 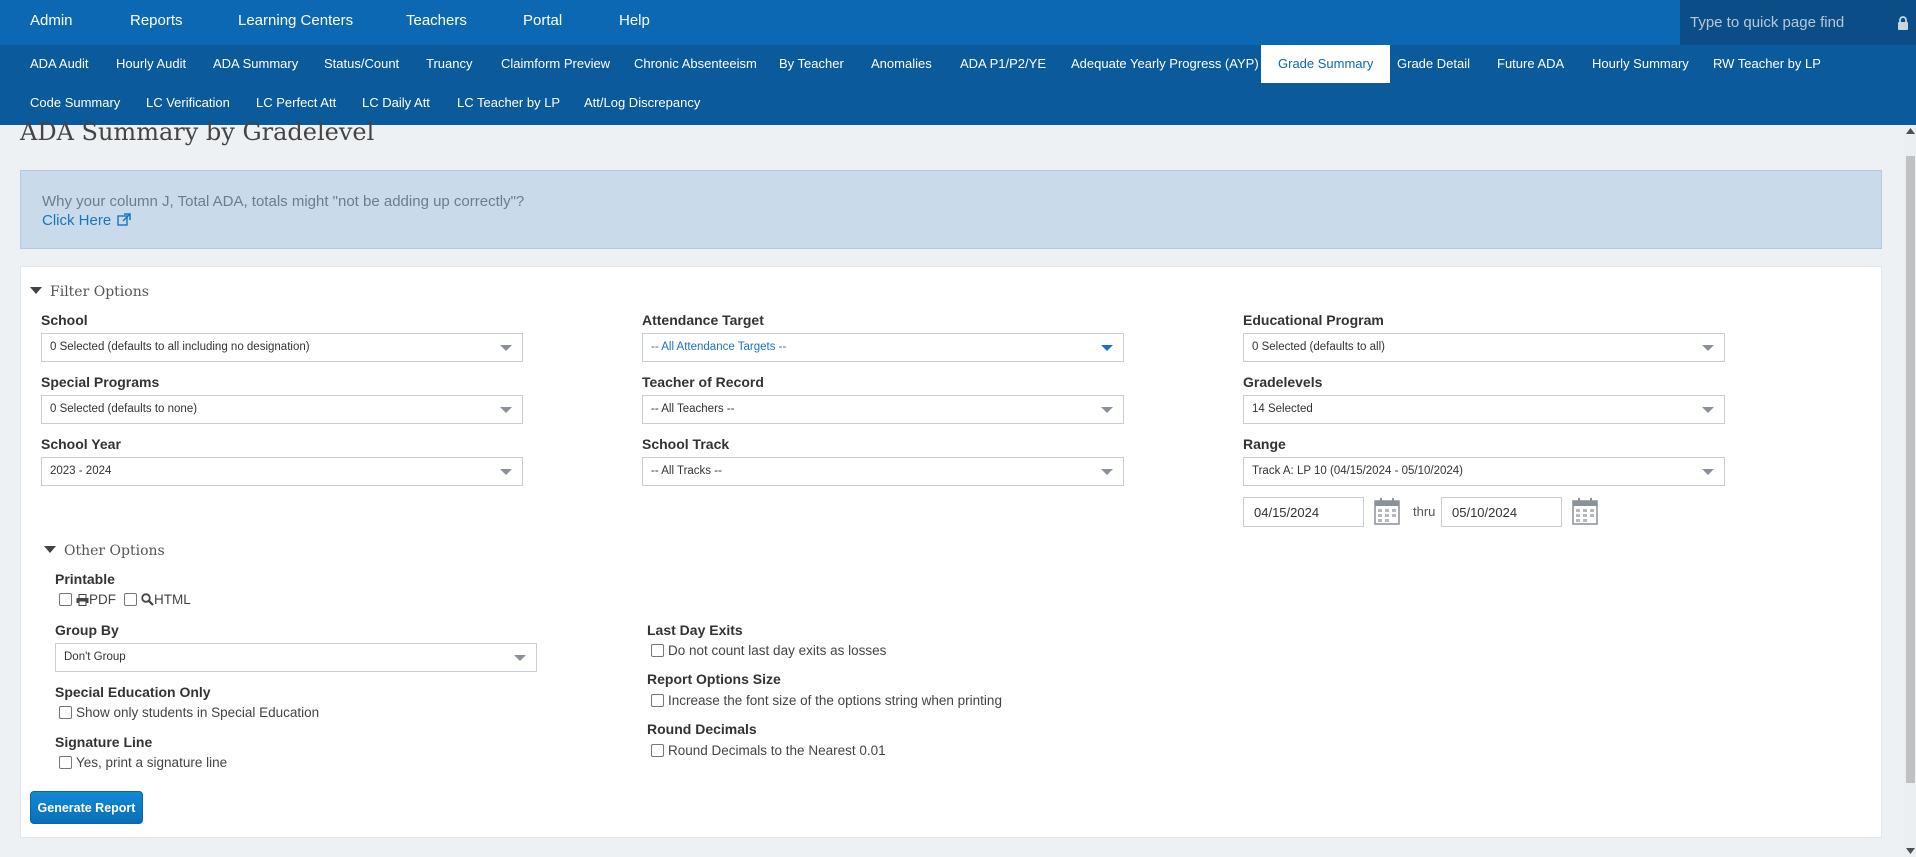 What do you see at coordinates (77, 220) in the screenshot?
I see `click-here-label: Click Here` at bounding box center [77, 220].